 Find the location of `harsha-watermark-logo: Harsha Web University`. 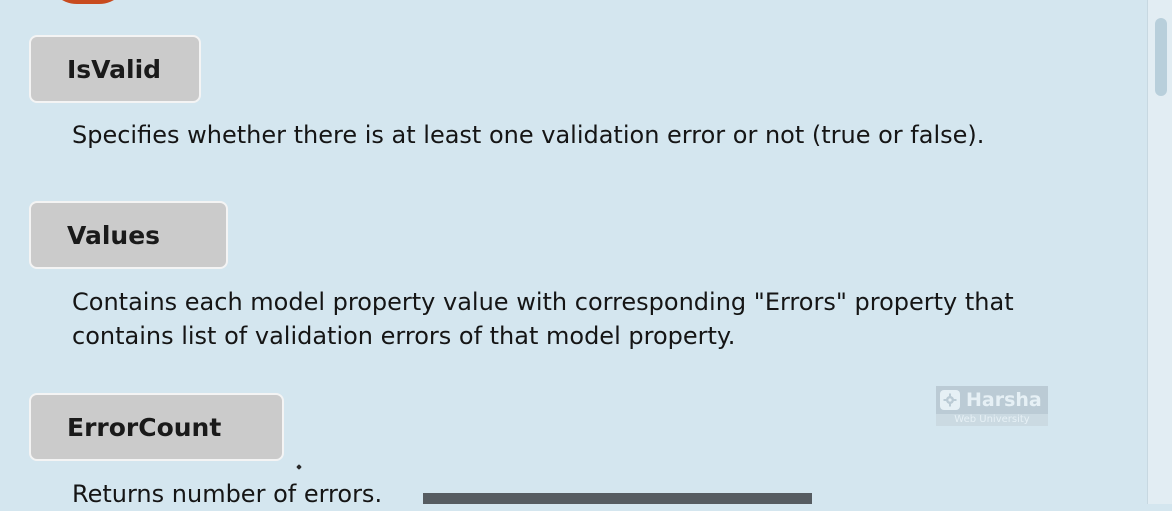

harsha-watermark-logo: Harsha Web University is located at coordinates (992, 406).